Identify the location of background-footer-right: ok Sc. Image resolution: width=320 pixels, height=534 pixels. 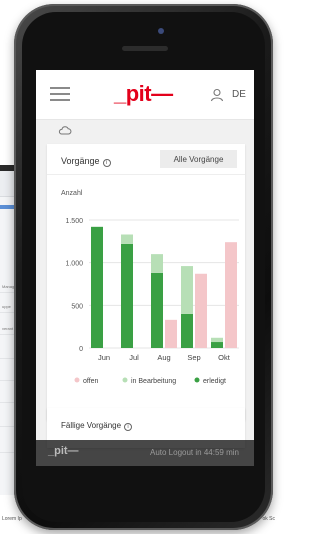
(268, 519).